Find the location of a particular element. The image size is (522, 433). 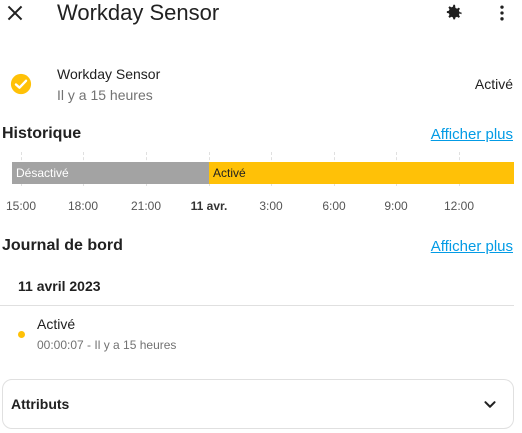

last-changed: Il y a 15 heures is located at coordinates (105, 95).